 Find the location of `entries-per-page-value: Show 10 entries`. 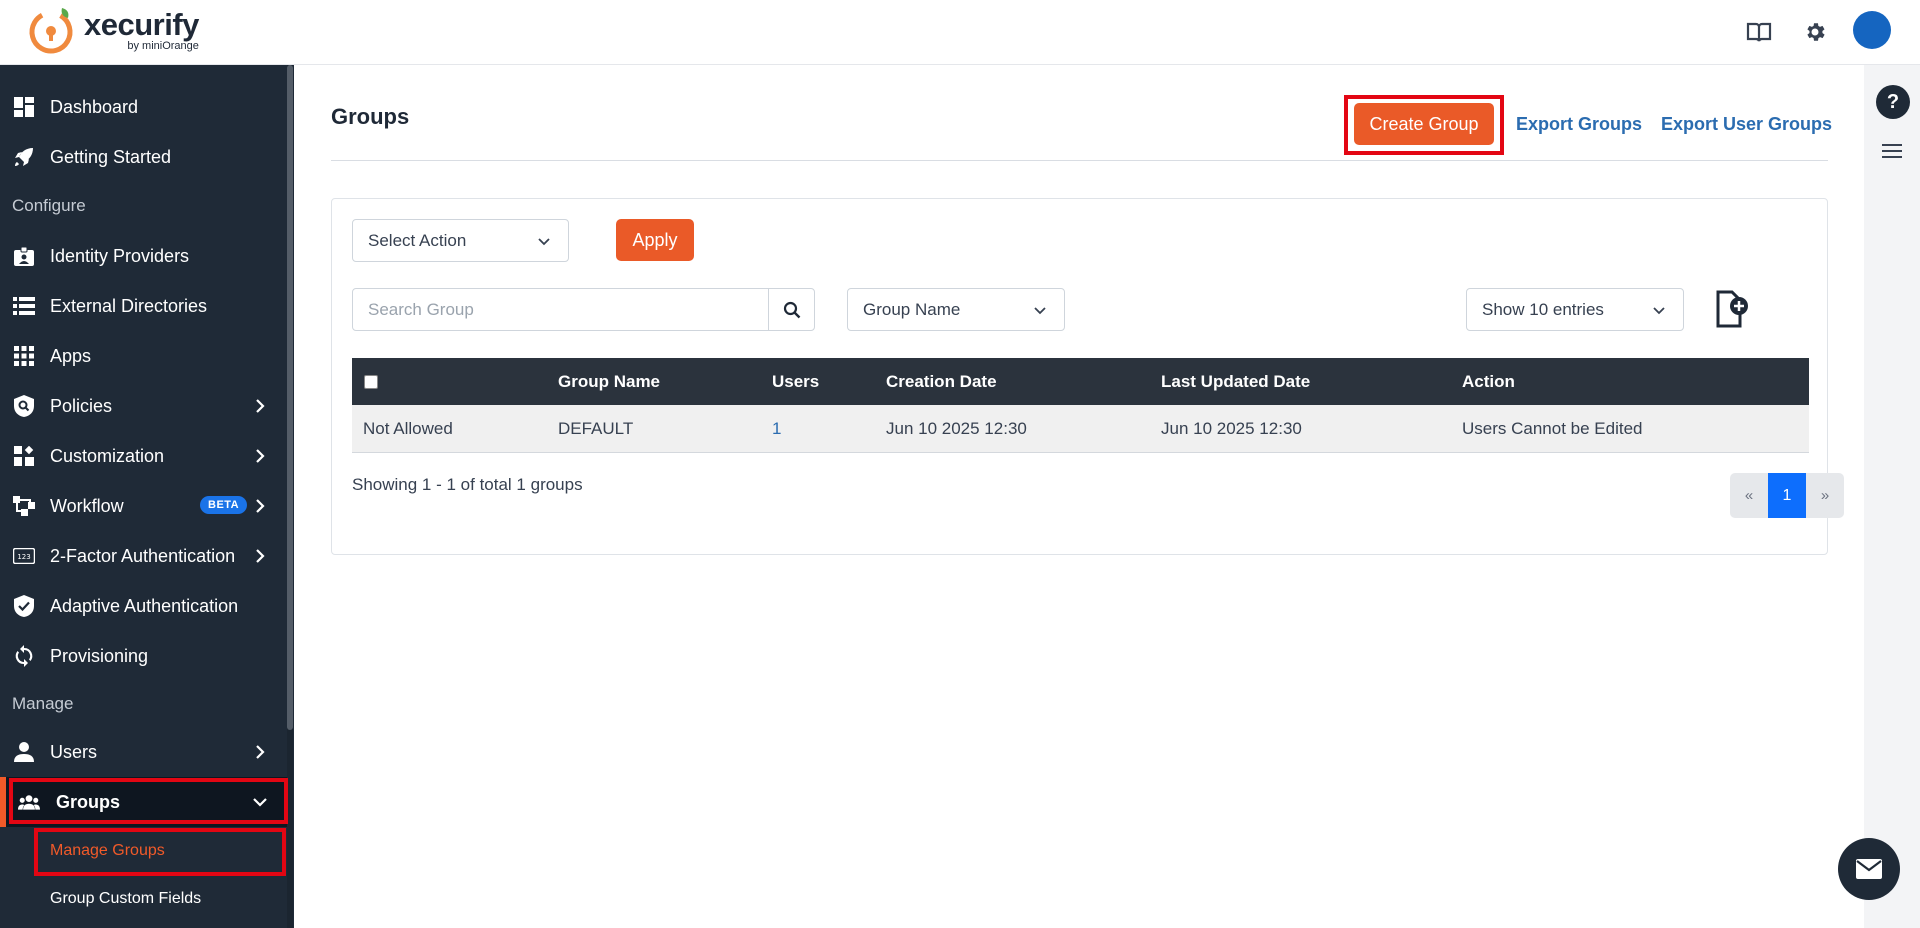

entries-per-page-value: Show 10 entries is located at coordinates (1543, 309).